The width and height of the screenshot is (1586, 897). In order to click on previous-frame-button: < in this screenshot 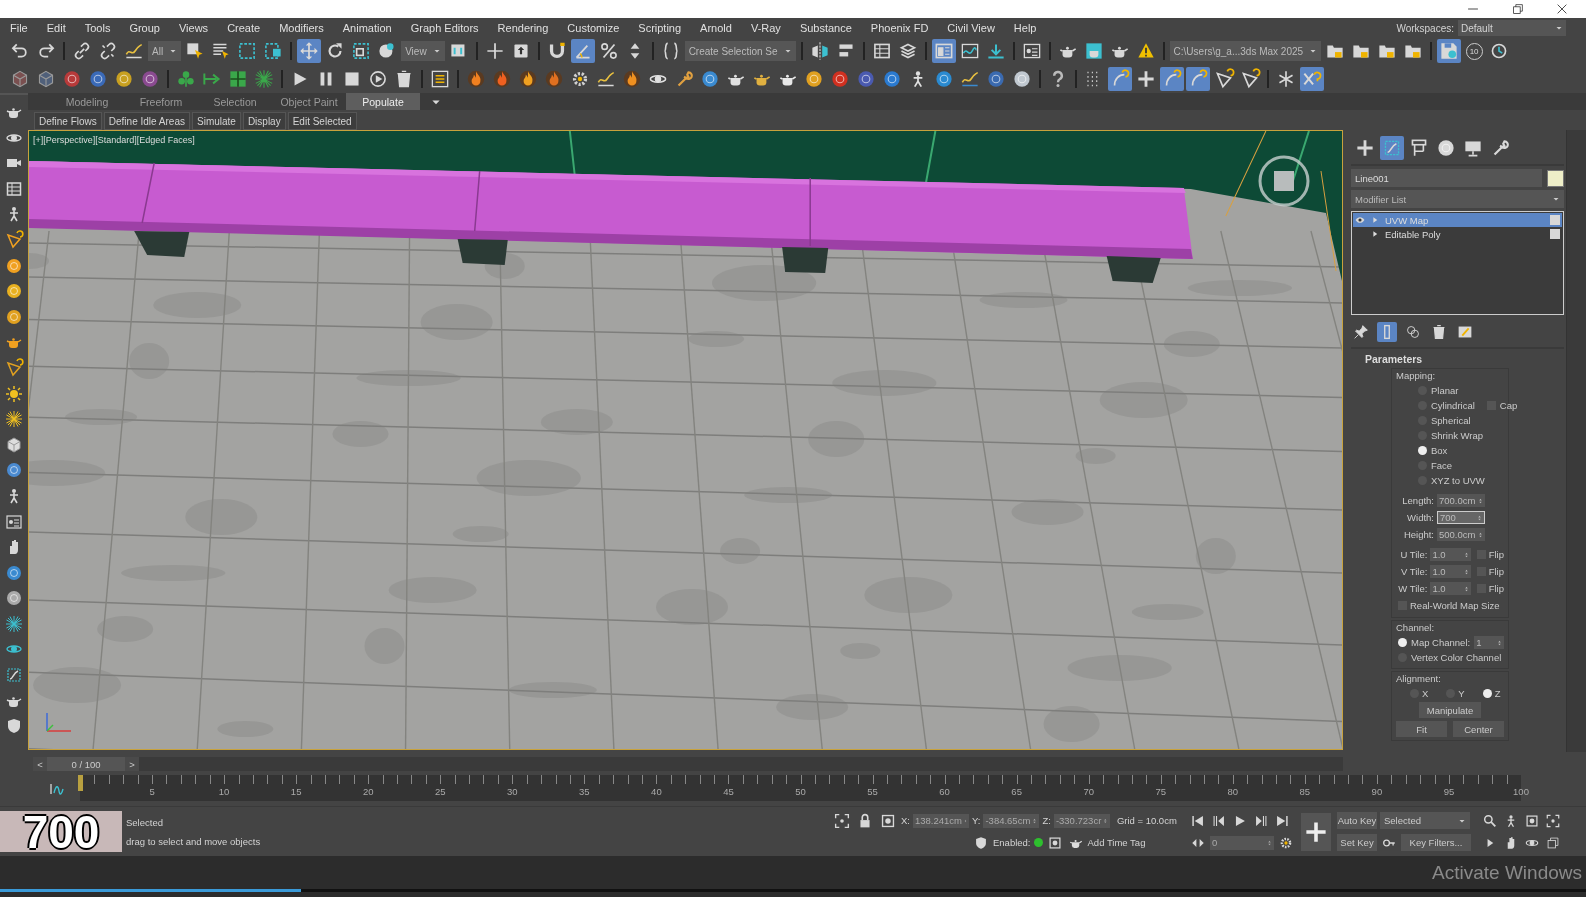, I will do `click(40, 764)`.